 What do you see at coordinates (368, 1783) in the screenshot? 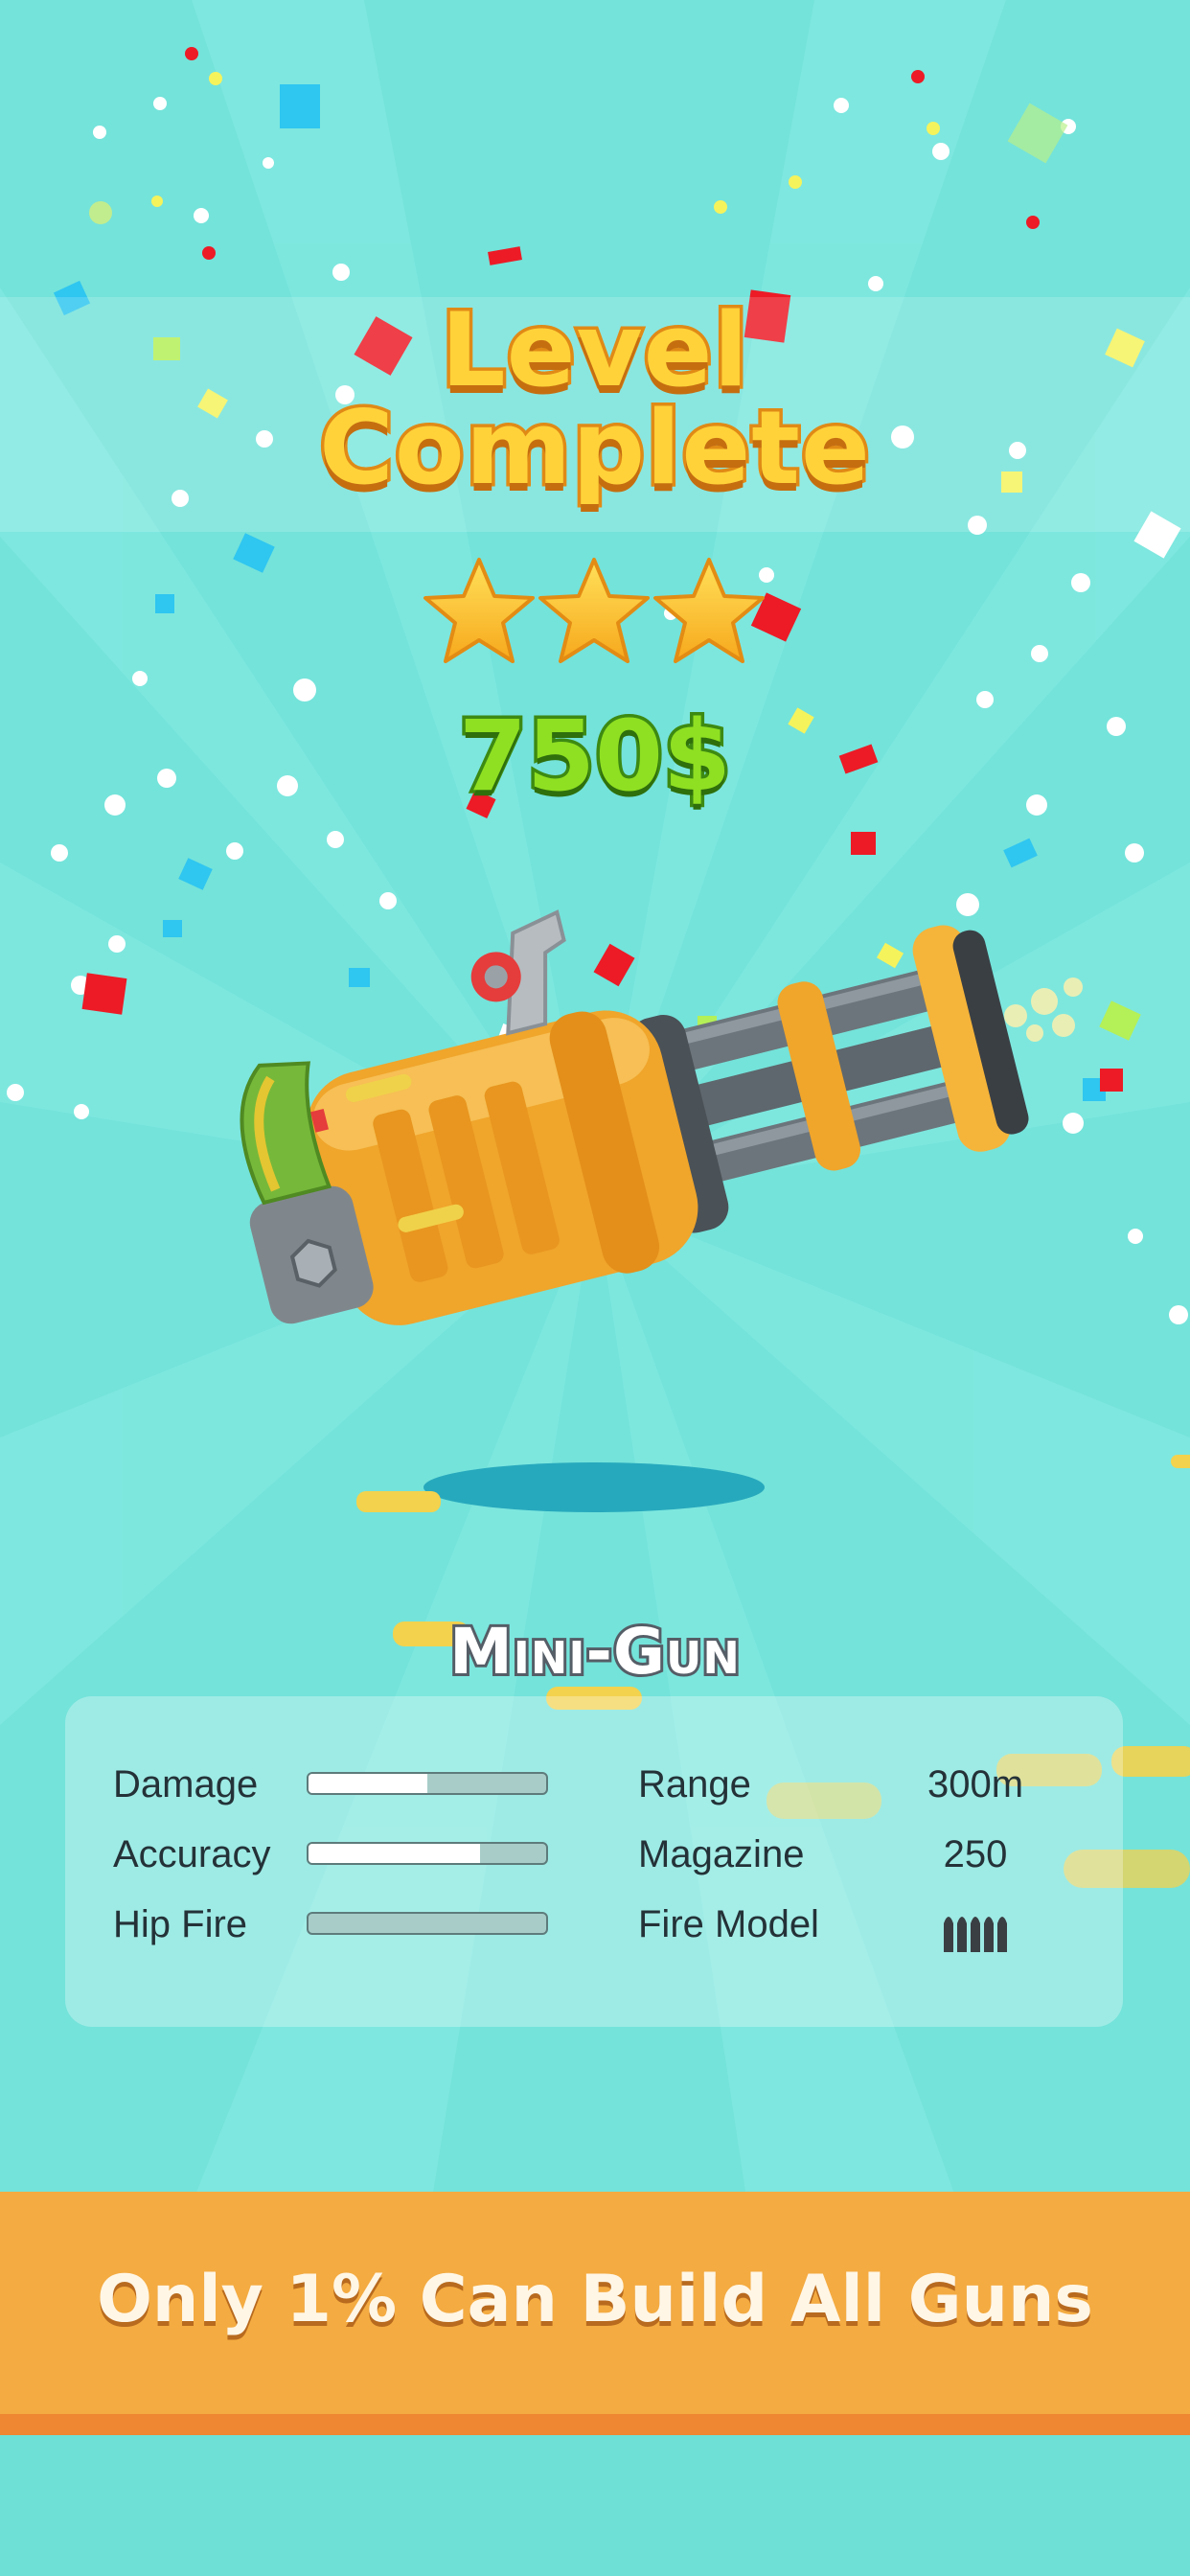
I see `damage-bar-fill` at bounding box center [368, 1783].